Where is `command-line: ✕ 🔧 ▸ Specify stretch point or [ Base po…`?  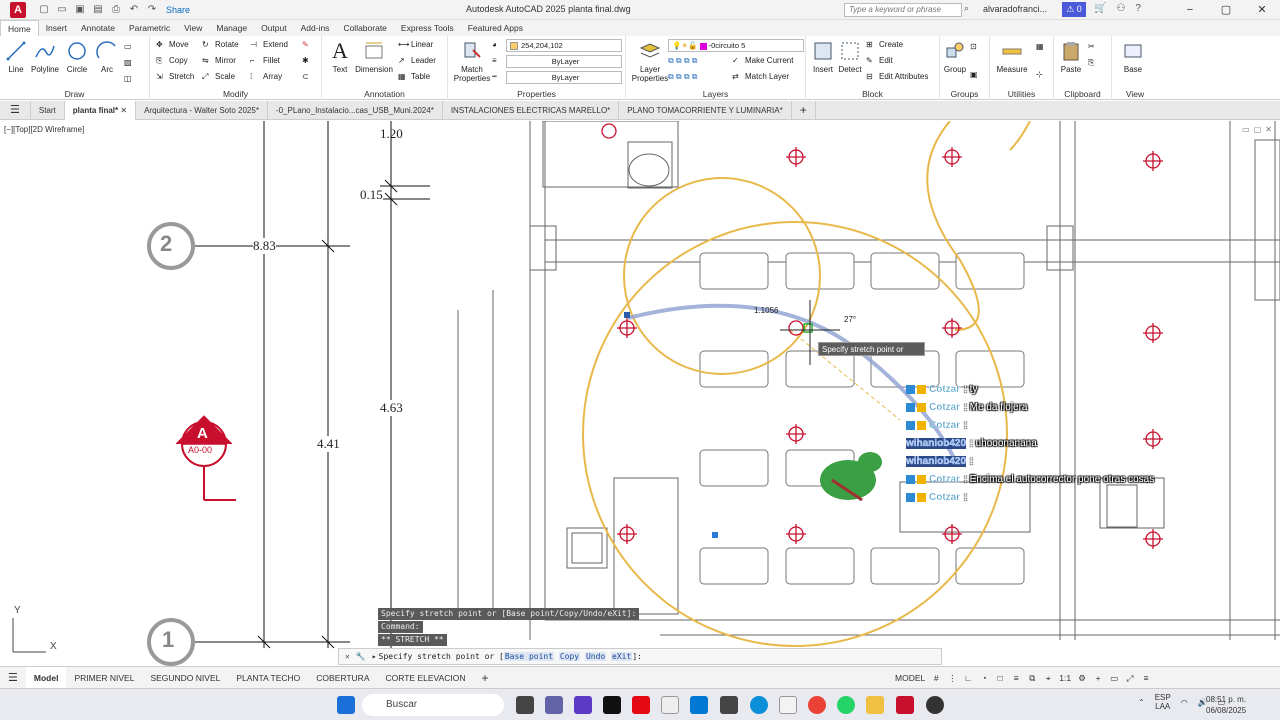 command-line: ✕ 🔧 ▸ Specify stretch point or [ Base po… is located at coordinates (640, 656).